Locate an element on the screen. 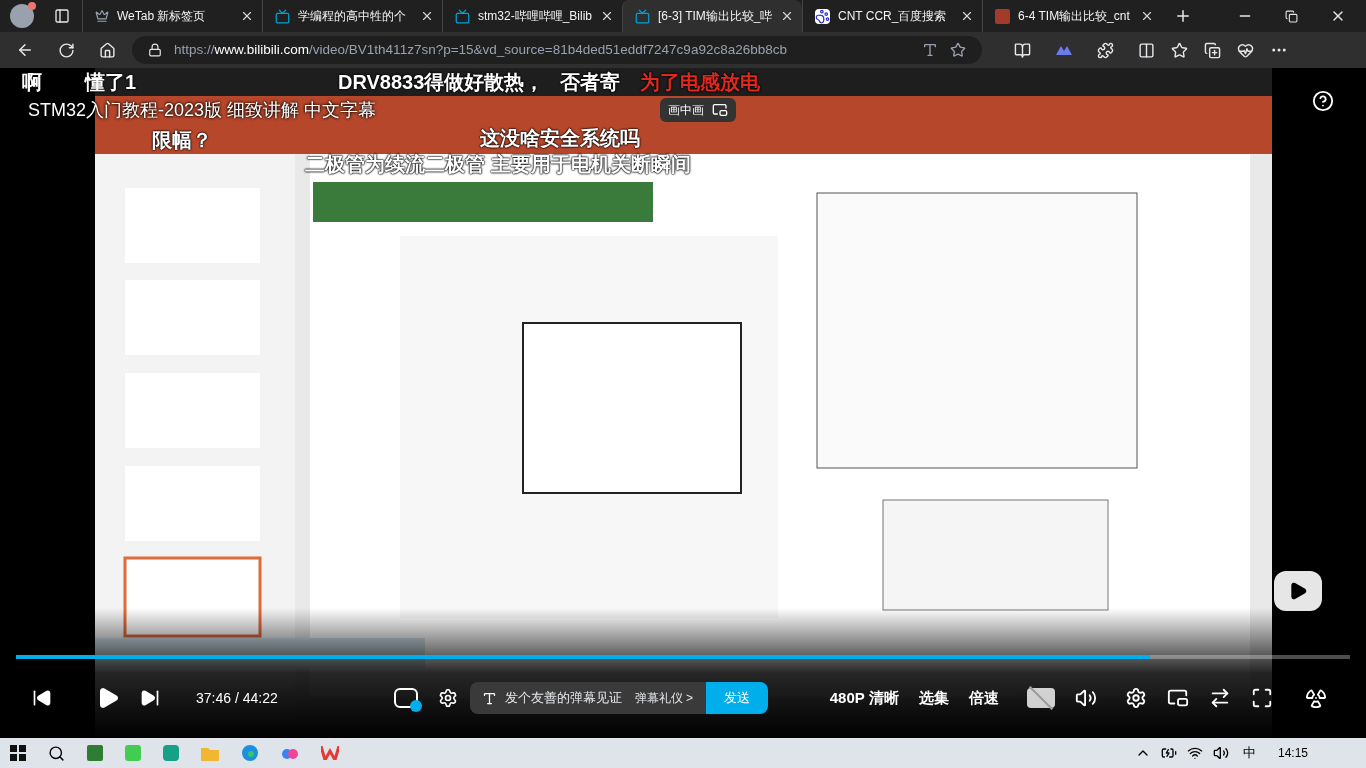 The height and width of the screenshot is (768, 1366). speed-button: 倍速 is located at coordinates (983, 698).